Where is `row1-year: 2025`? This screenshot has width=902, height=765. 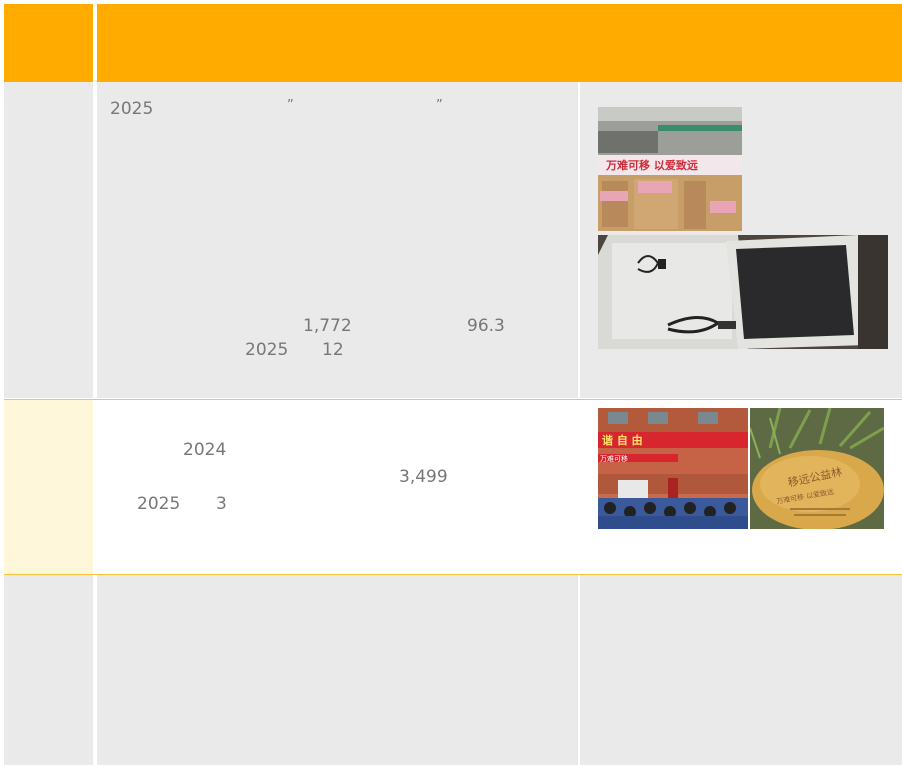
row1-year: 2025 is located at coordinates (132, 109).